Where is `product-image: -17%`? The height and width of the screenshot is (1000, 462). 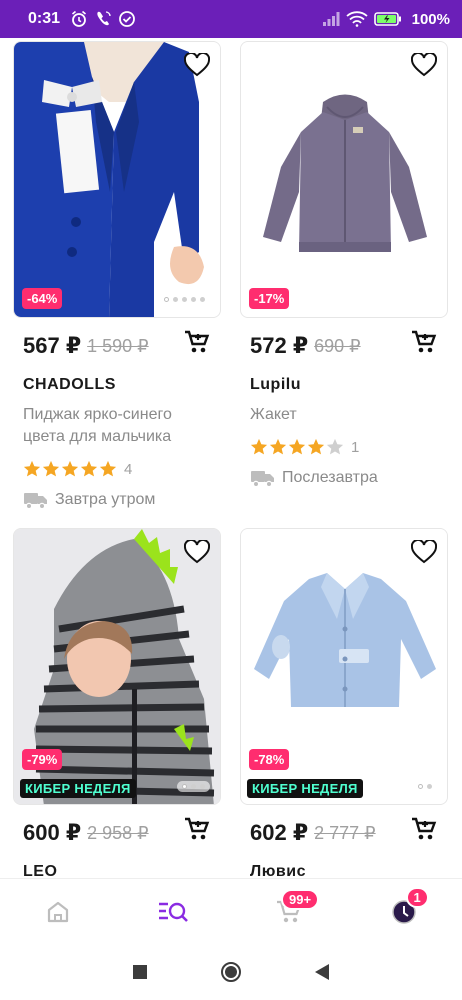 product-image: -17% is located at coordinates (344, 179).